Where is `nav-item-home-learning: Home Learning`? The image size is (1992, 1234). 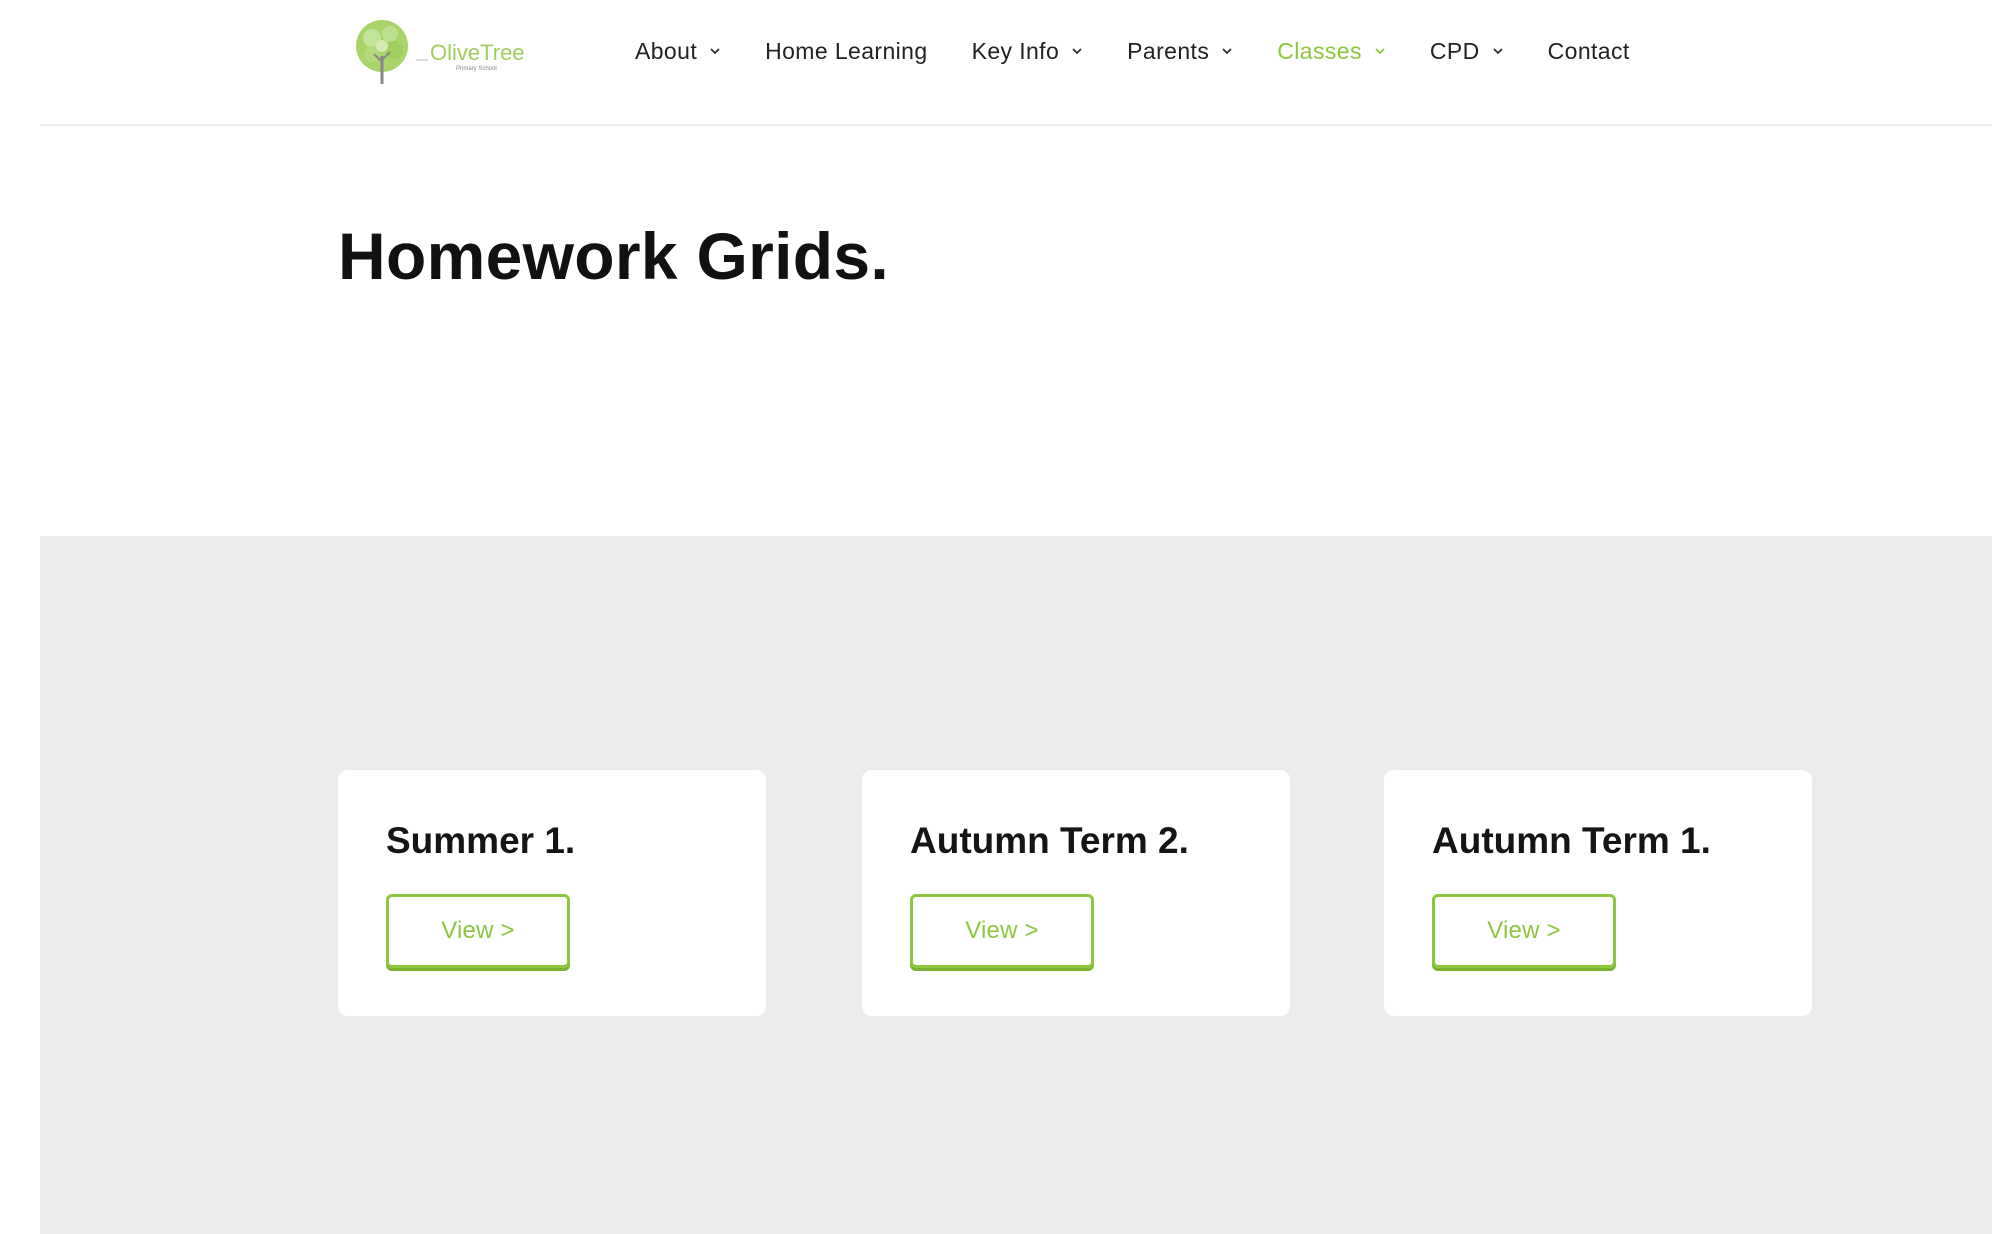
nav-item-home-learning: Home Learning is located at coordinates (846, 51).